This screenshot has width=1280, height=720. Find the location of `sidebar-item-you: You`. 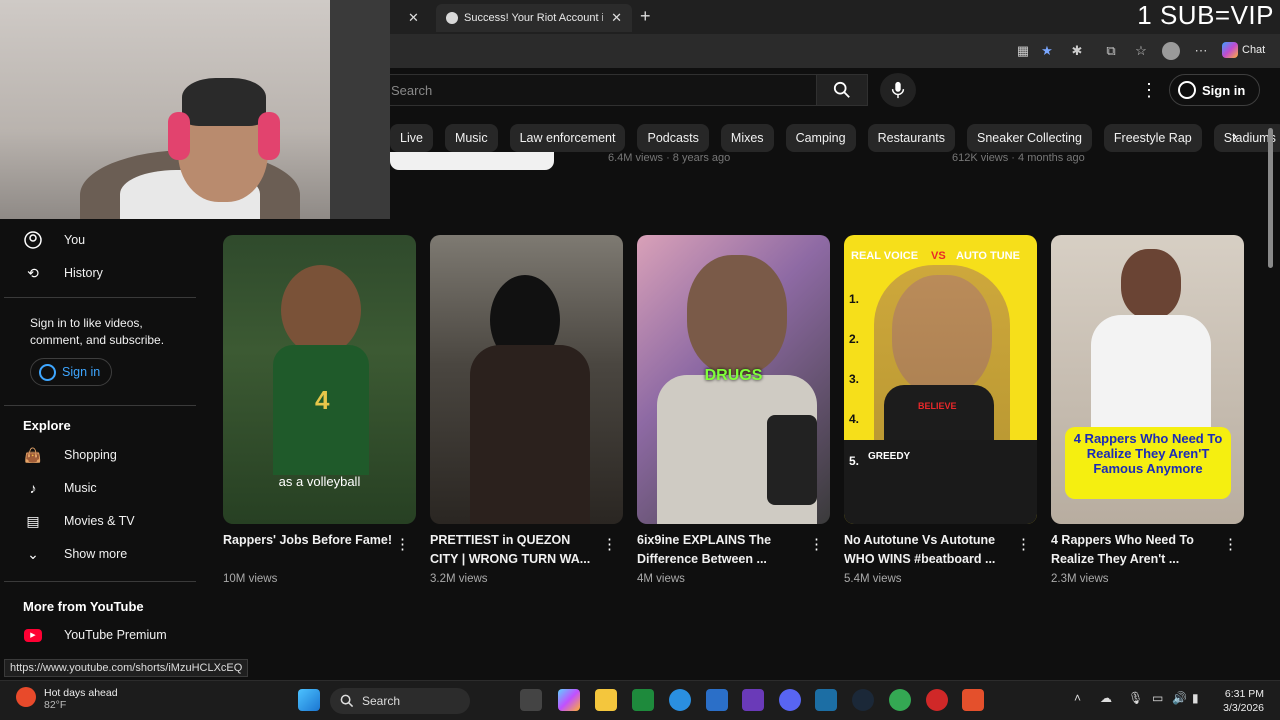

sidebar-item-you: You is located at coordinates (54, 240).